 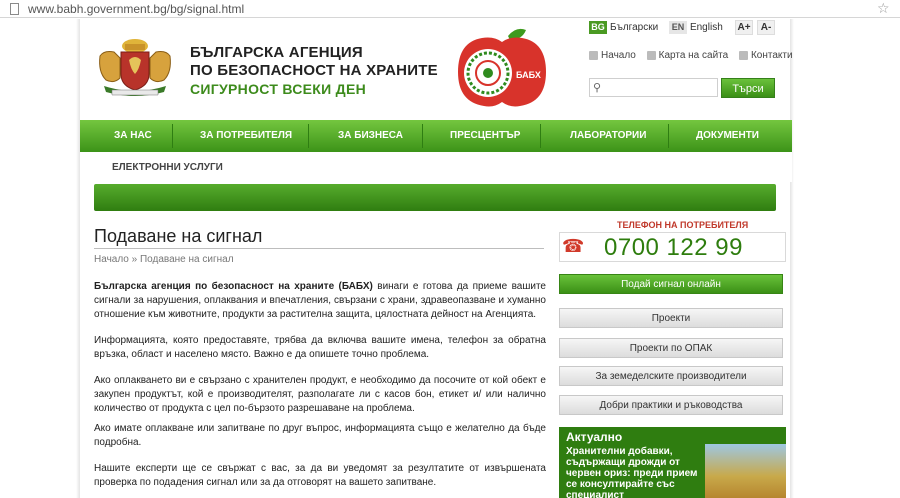 I want to click on nav-item-e-services: ЕЛЕКТРОННИ УСЛУГИ, so click(x=167, y=167).